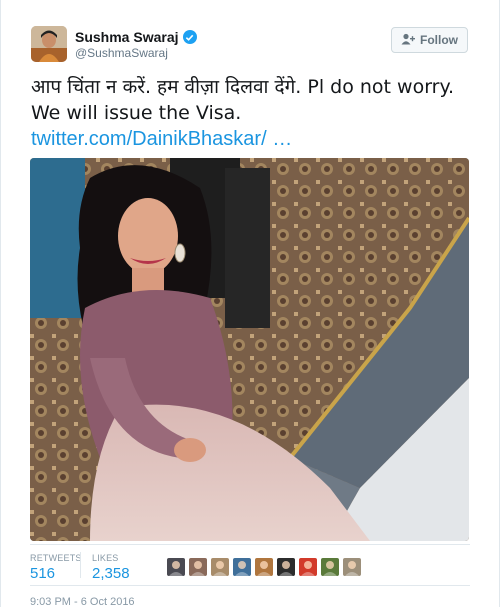 Image resolution: width=500 pixels, height=608 pixels. I want to click on follow-button: Follow, so click(429, 40).